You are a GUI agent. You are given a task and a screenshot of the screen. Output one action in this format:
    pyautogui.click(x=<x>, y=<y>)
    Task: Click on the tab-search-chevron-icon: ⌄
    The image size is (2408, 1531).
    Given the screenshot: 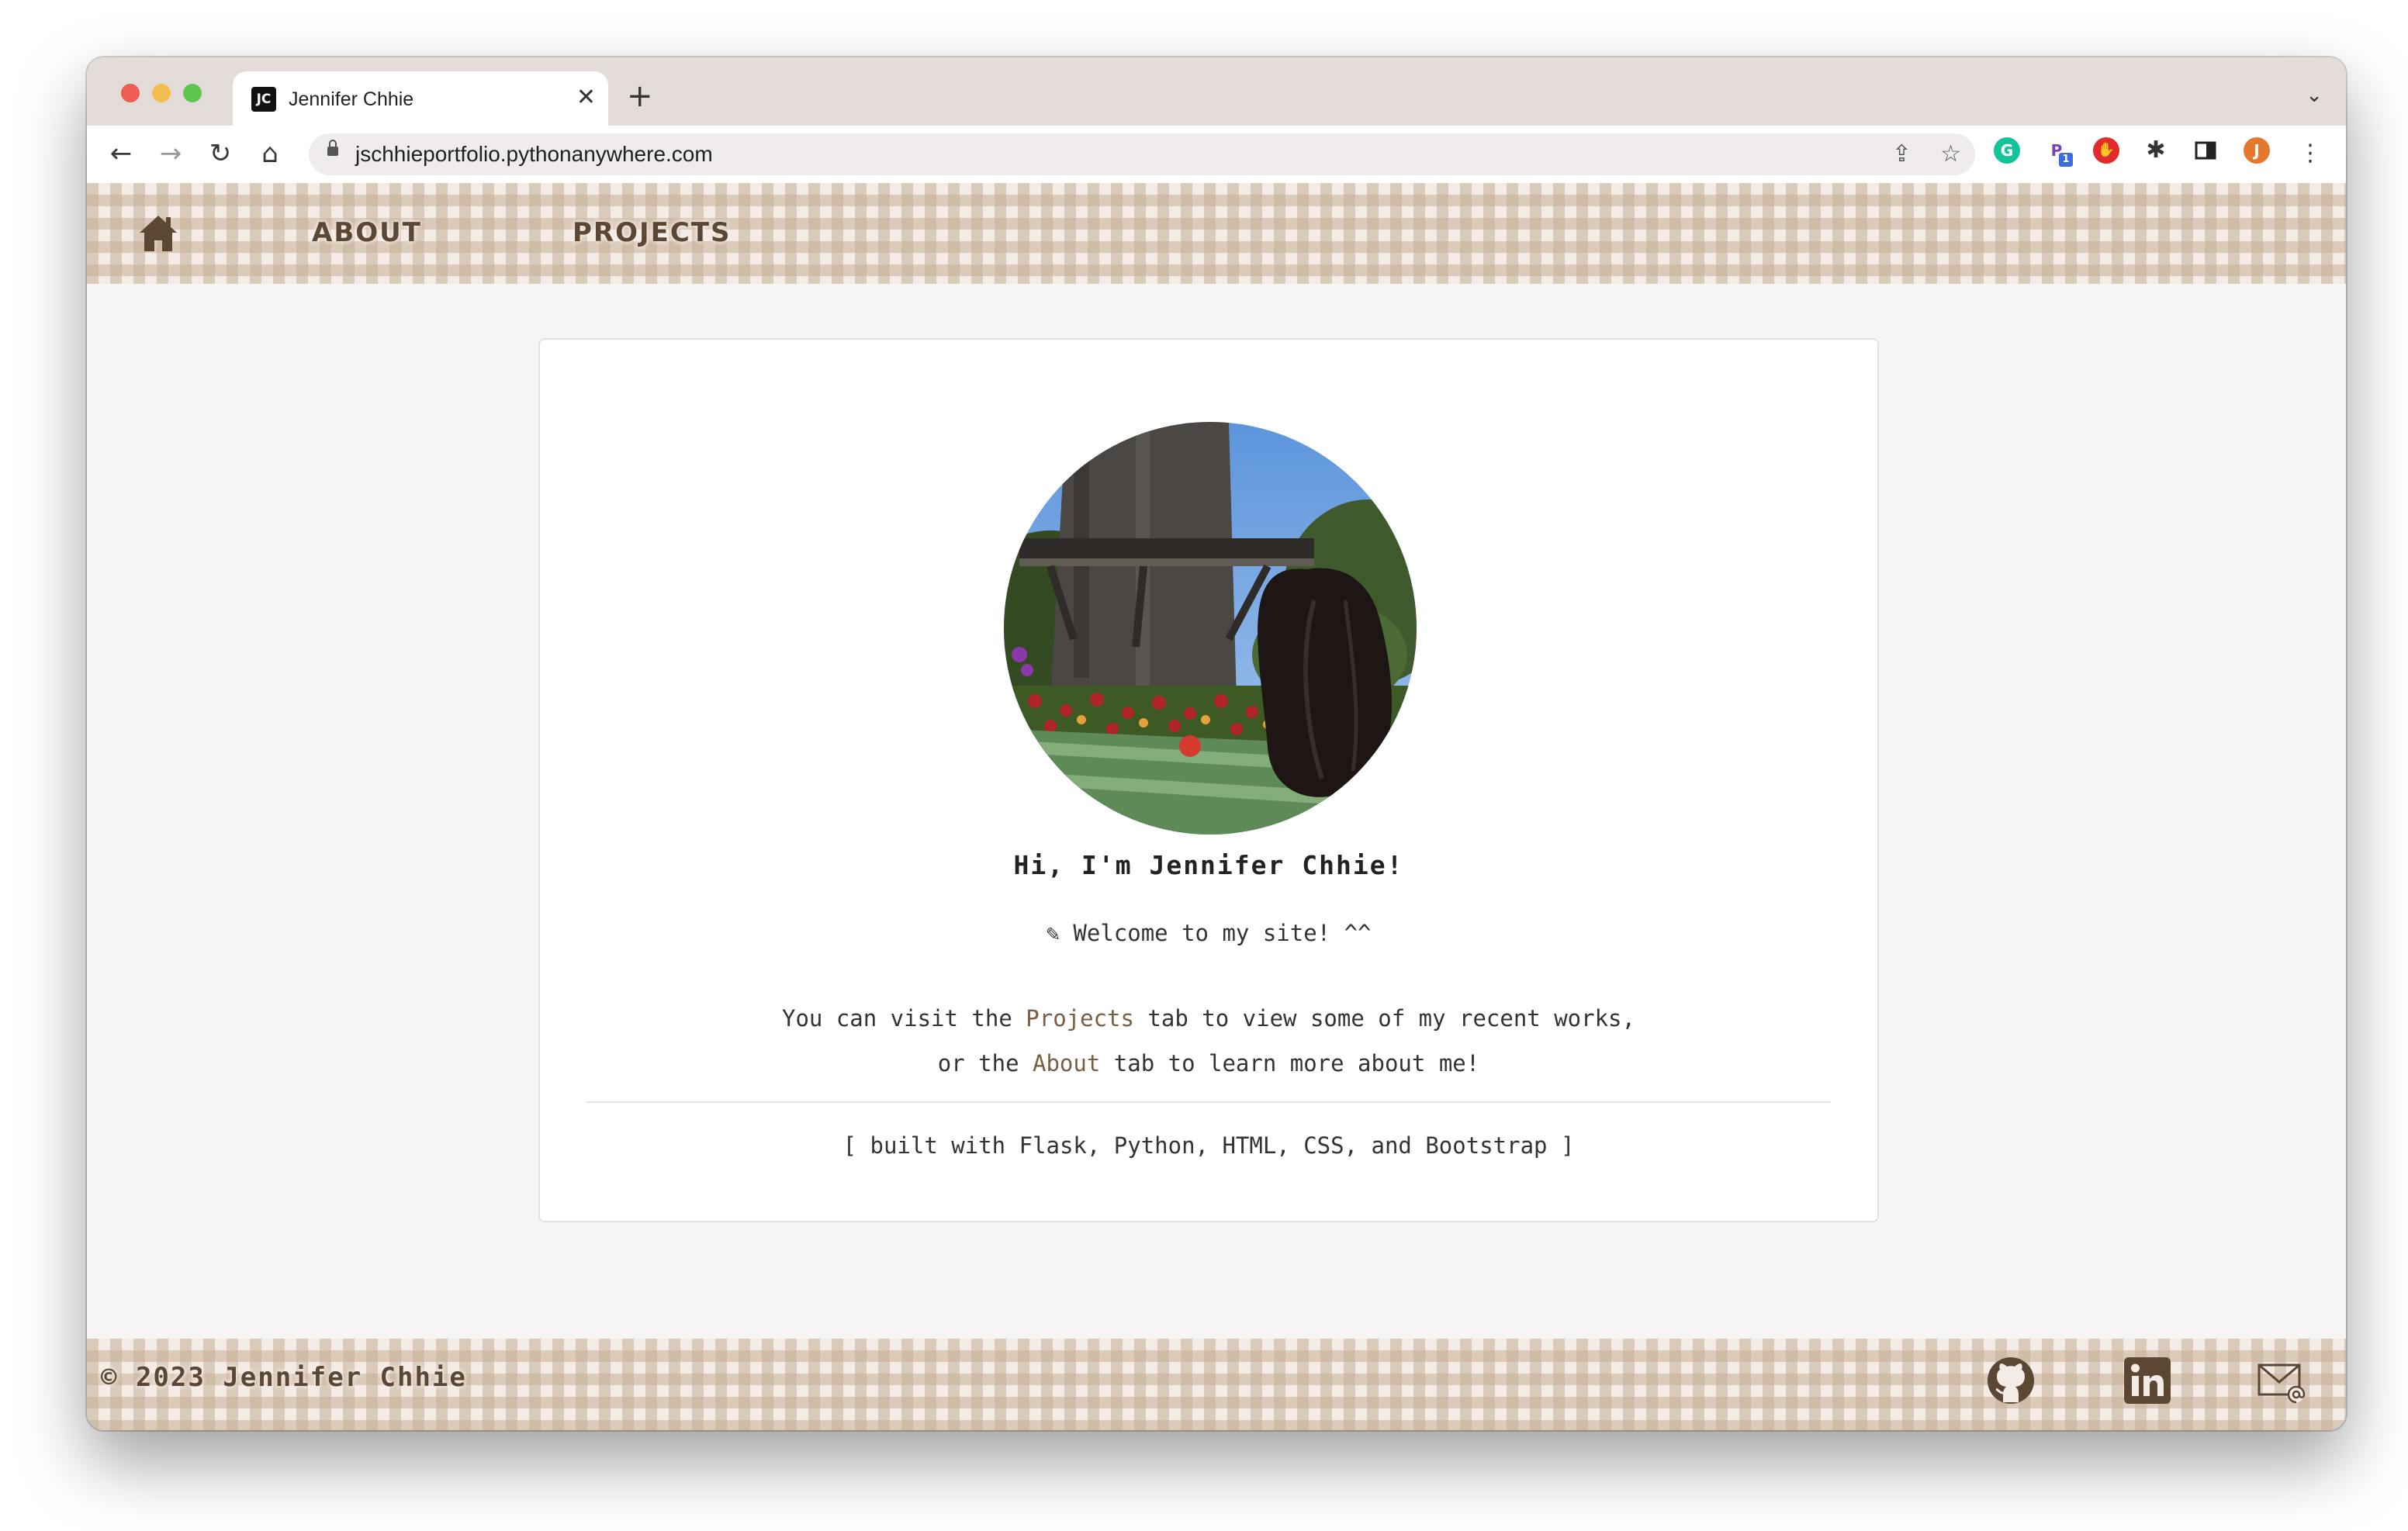 What is the action you would take?
    pyautogui.click(x=2314, y=95)
    